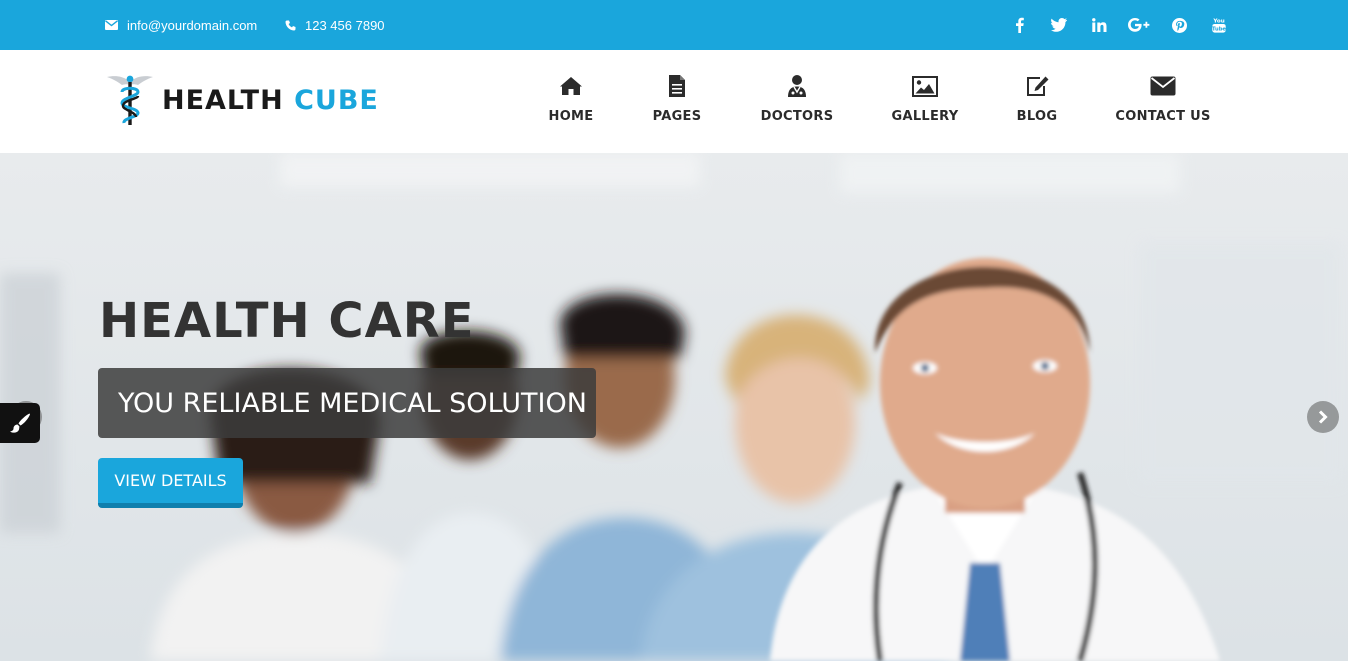  Describe the element at coordinates (925, 116) in the screenshot. I see `nav-gallery-label: GALLERY` at that location.